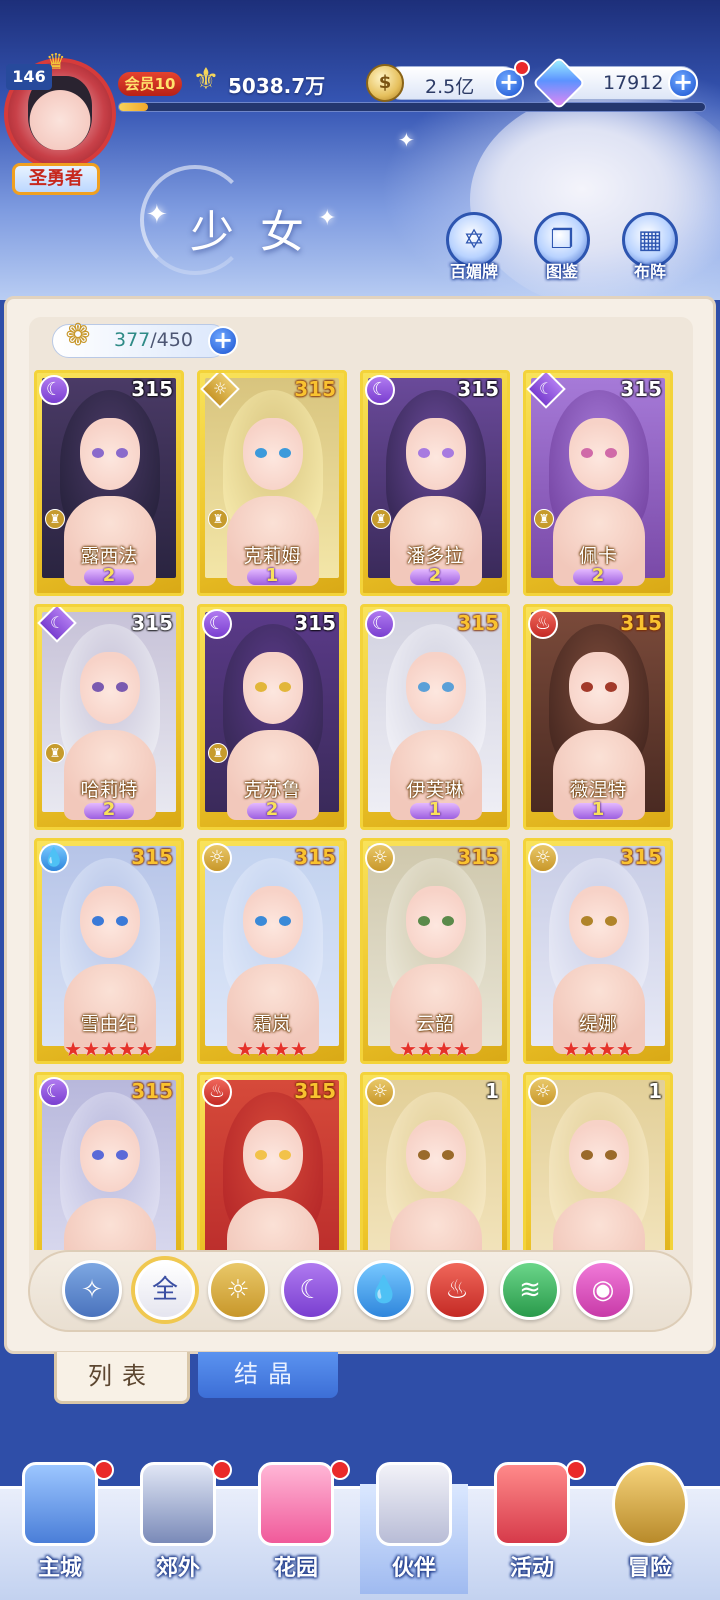 The image size is (720, 1600). What do you see at coordinates (532, 1524) in the screenshot?
I see `nav-item-gift: 活动` at bounding box center [532, 1524].